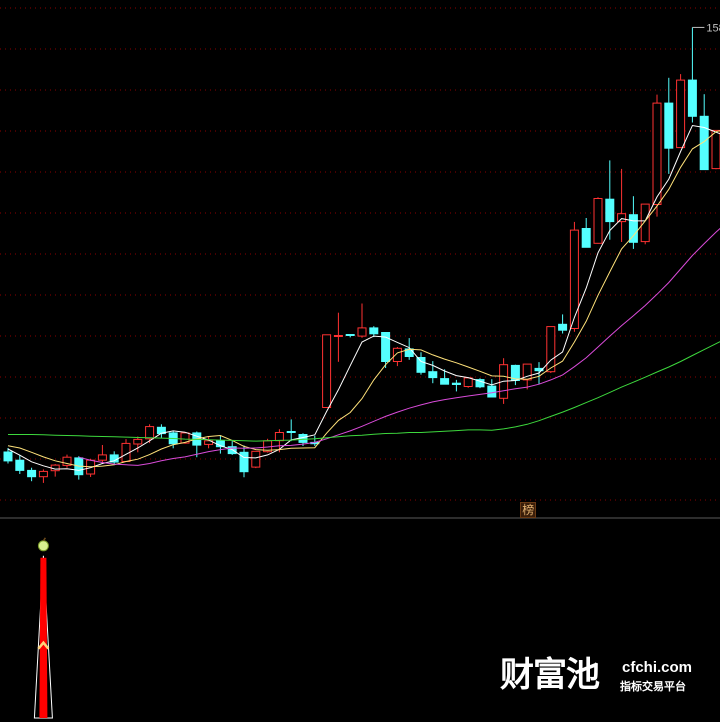 Image resolution: width=720 pixels, height=722 pixels. Describe the element at coordinates (364, 391) in the screenshot. I see `moving-average-line` at that location.